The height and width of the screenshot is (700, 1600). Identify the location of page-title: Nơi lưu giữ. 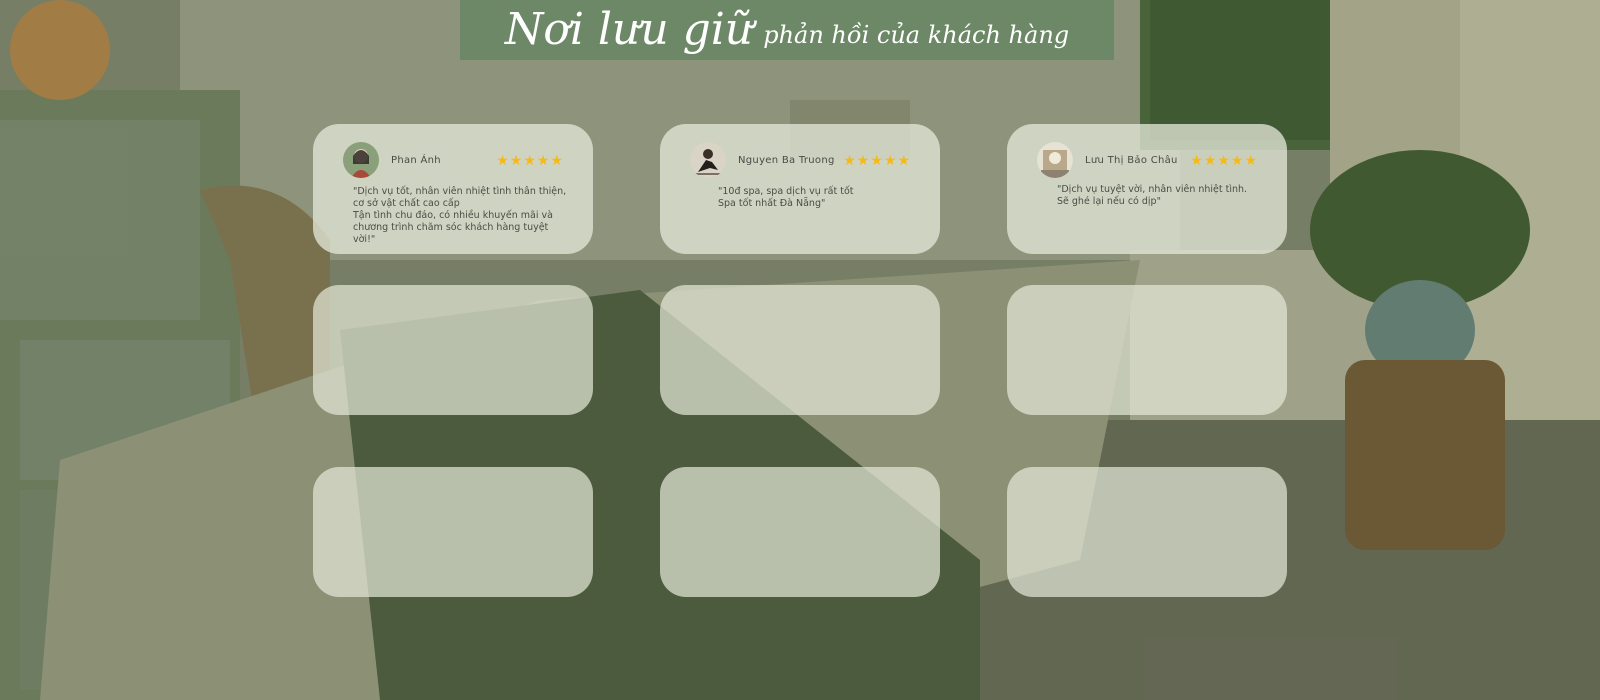
(629, 29).